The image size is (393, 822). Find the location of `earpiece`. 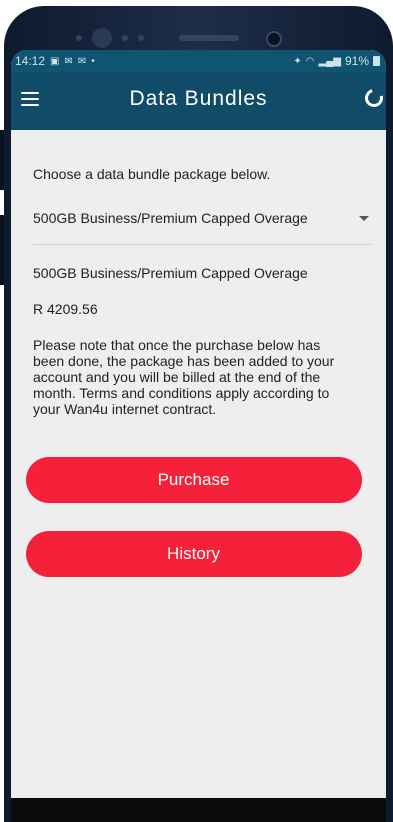

earpiece is located at coordinates (209, 38).